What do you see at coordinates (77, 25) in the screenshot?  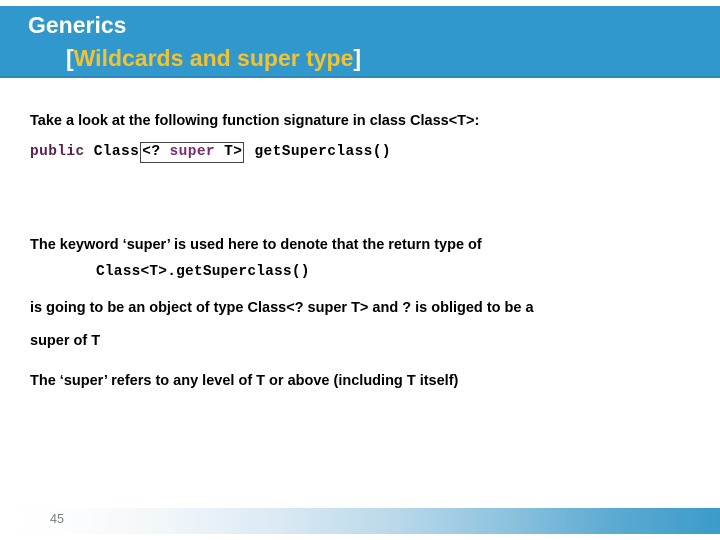 I see `page-title: Generics` at bounding box center [77, 25].